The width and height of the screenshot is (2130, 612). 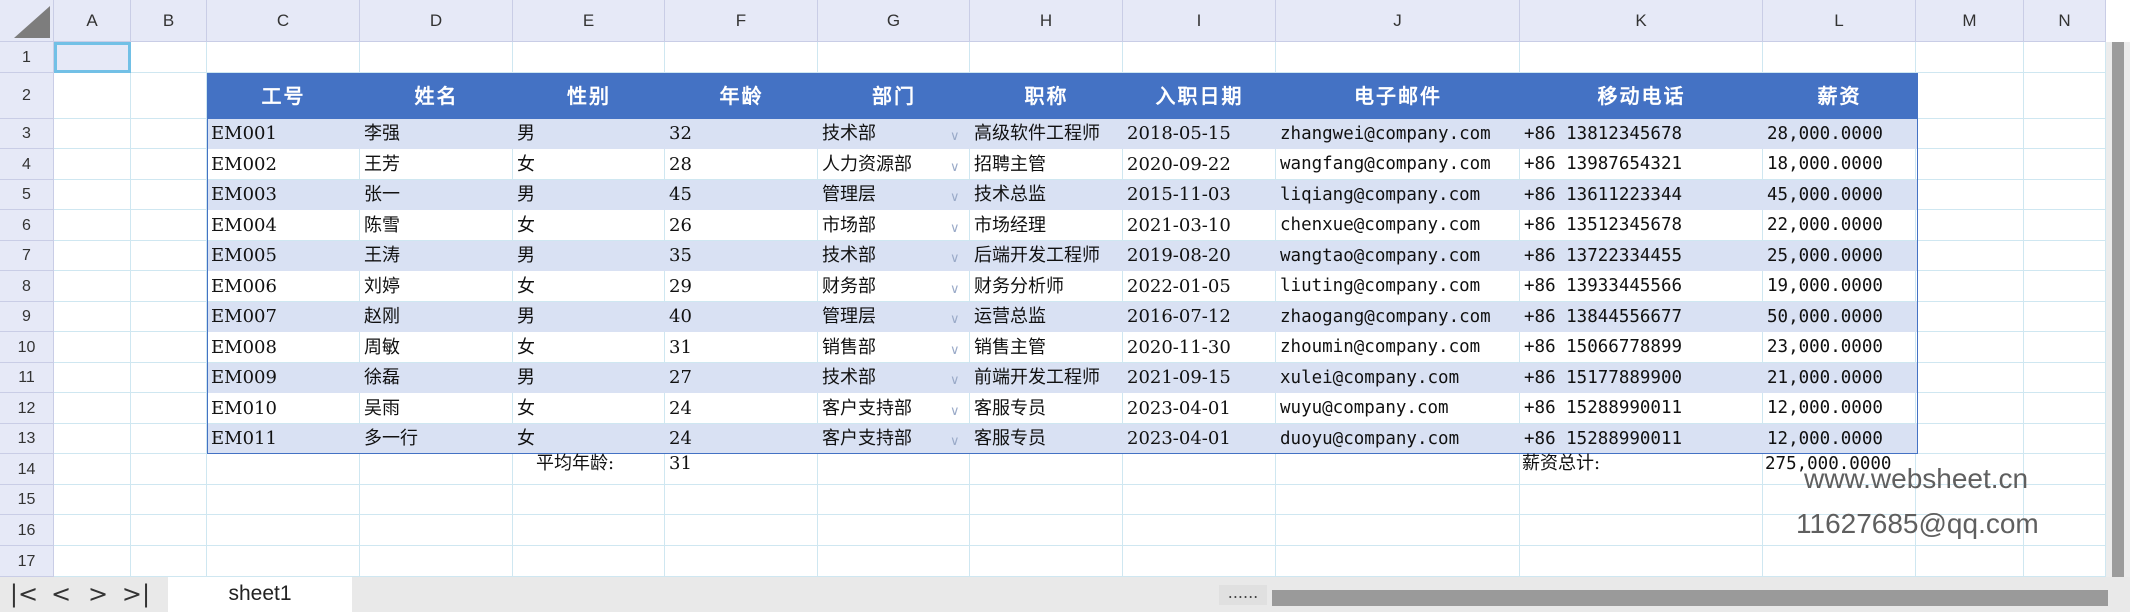 I want to click on table-cell-salary: 18,000.0000, so click(x=1839, y=164).